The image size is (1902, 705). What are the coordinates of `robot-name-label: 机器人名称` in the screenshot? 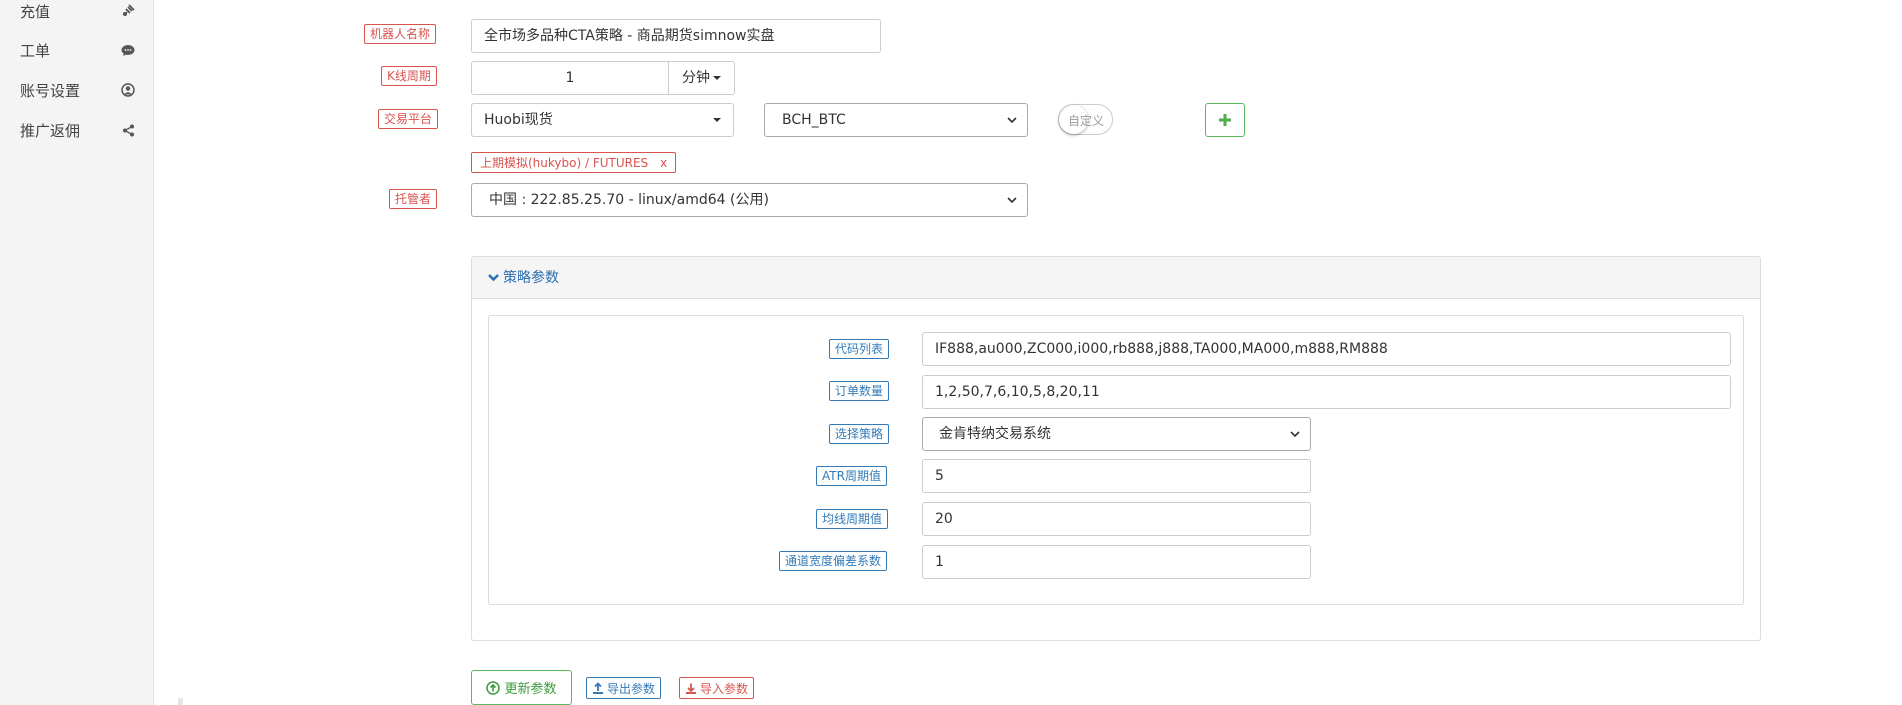 It's located at (400, 34).